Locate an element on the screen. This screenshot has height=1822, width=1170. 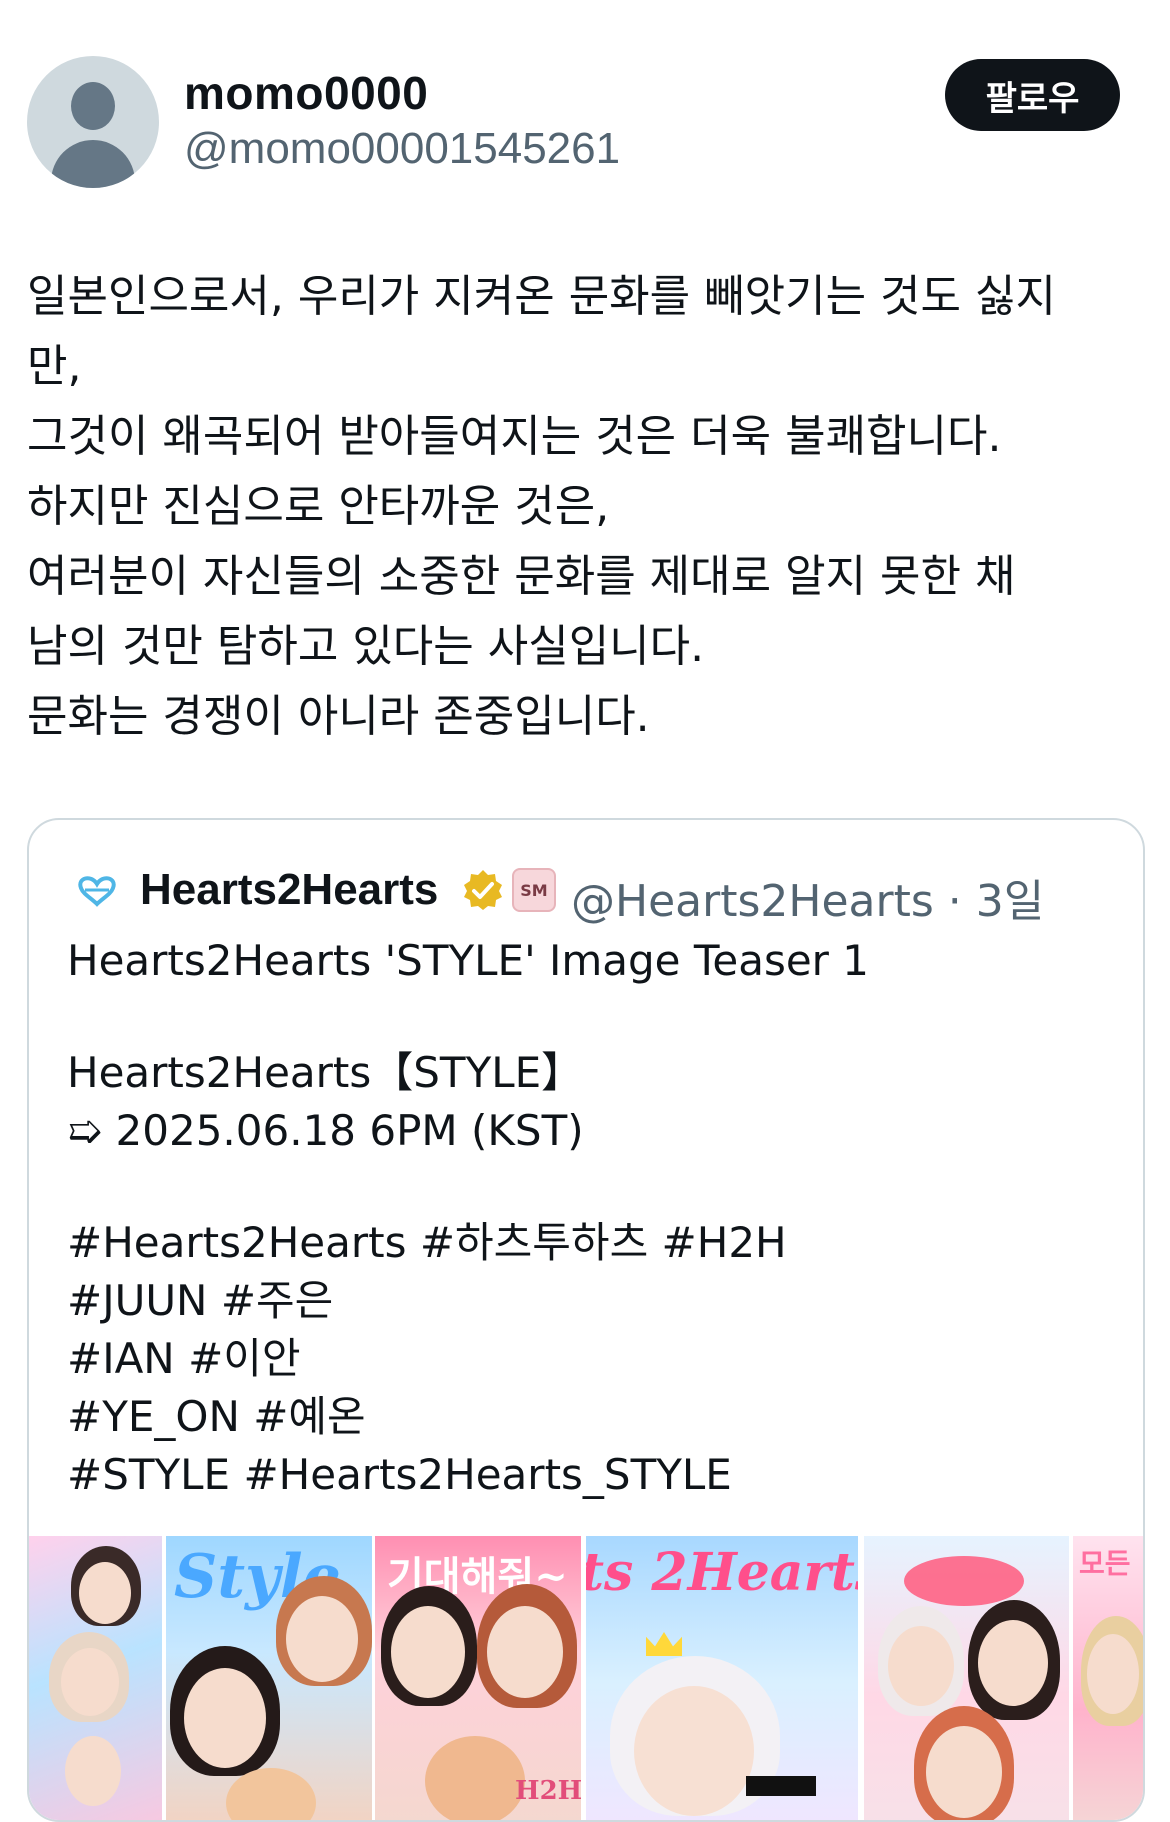
teaser-photo-3: 기대해줘~ H2H is located at coordinates (478, 1678).